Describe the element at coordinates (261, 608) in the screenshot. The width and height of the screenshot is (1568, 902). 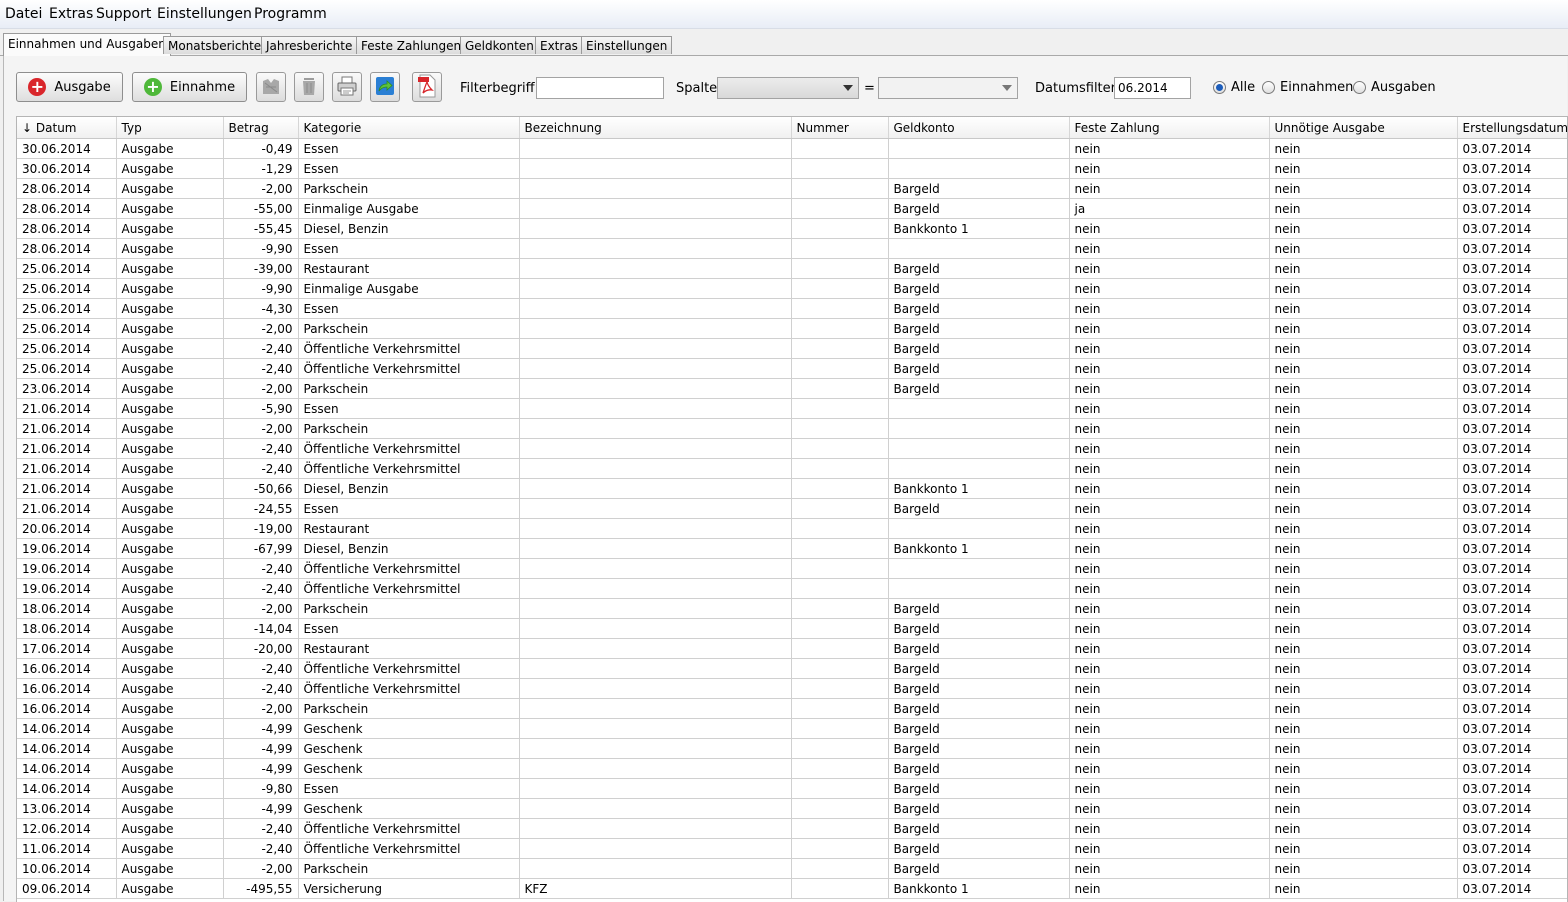
I see `cell-betrag: -2,00` at that location.